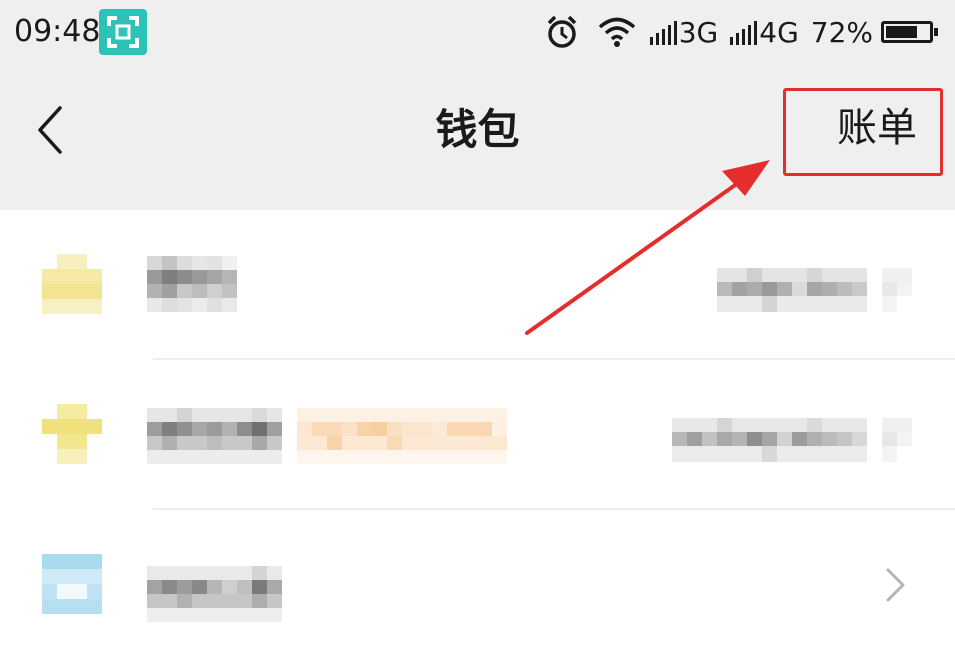 This screenshot has height=660, width=955. What do you see at coordinates (841, 32) in the screenshot?
I see `battery-percent: 72%` at bounding box center [841, 32].